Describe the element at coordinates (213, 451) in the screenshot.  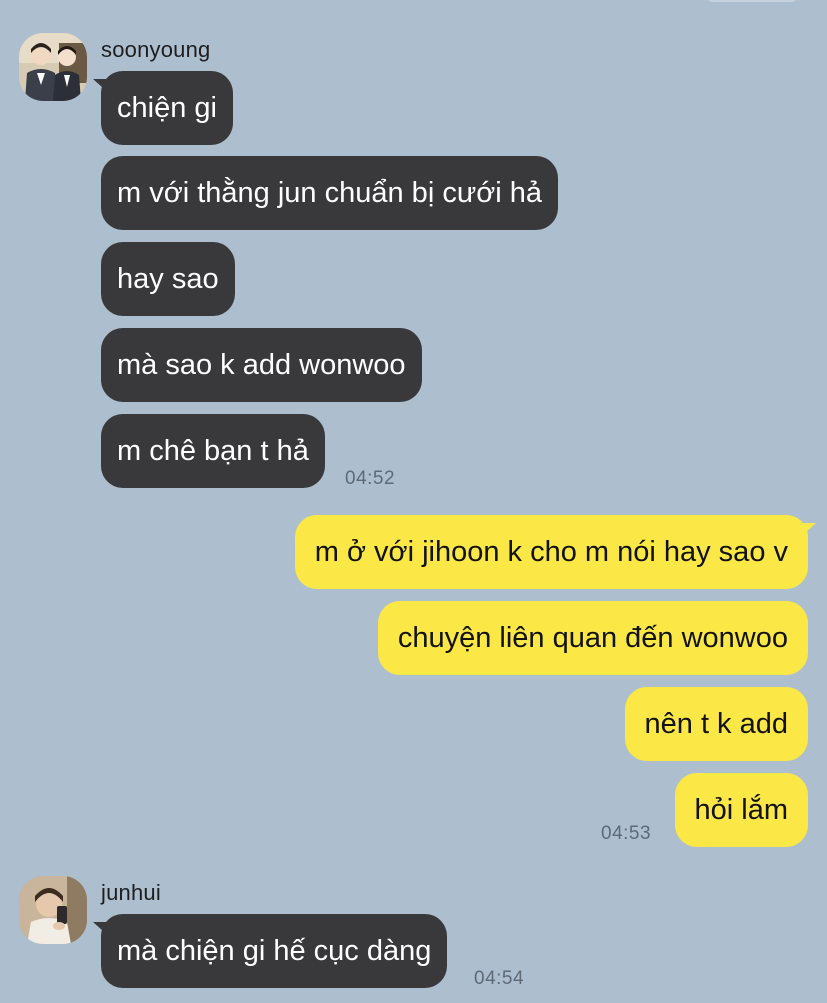
I see `message-bubble: m chê bạn t hả` at that location.